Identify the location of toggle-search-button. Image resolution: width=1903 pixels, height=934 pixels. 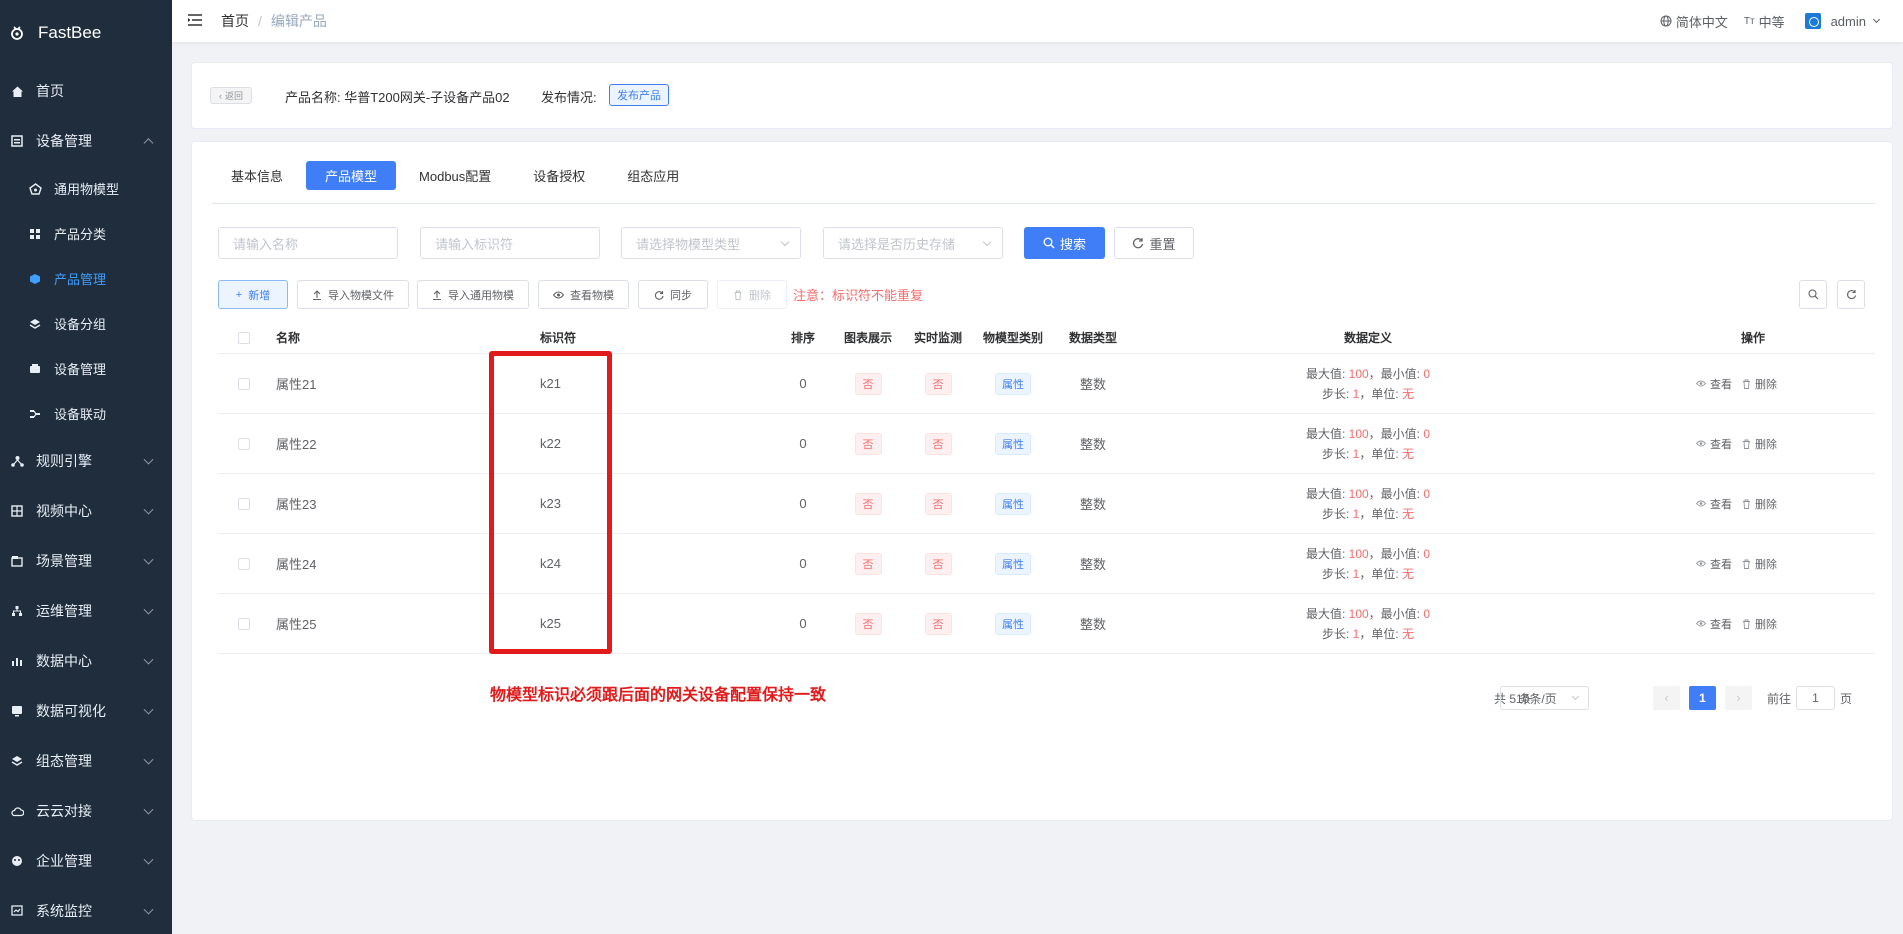
(1813, 294).